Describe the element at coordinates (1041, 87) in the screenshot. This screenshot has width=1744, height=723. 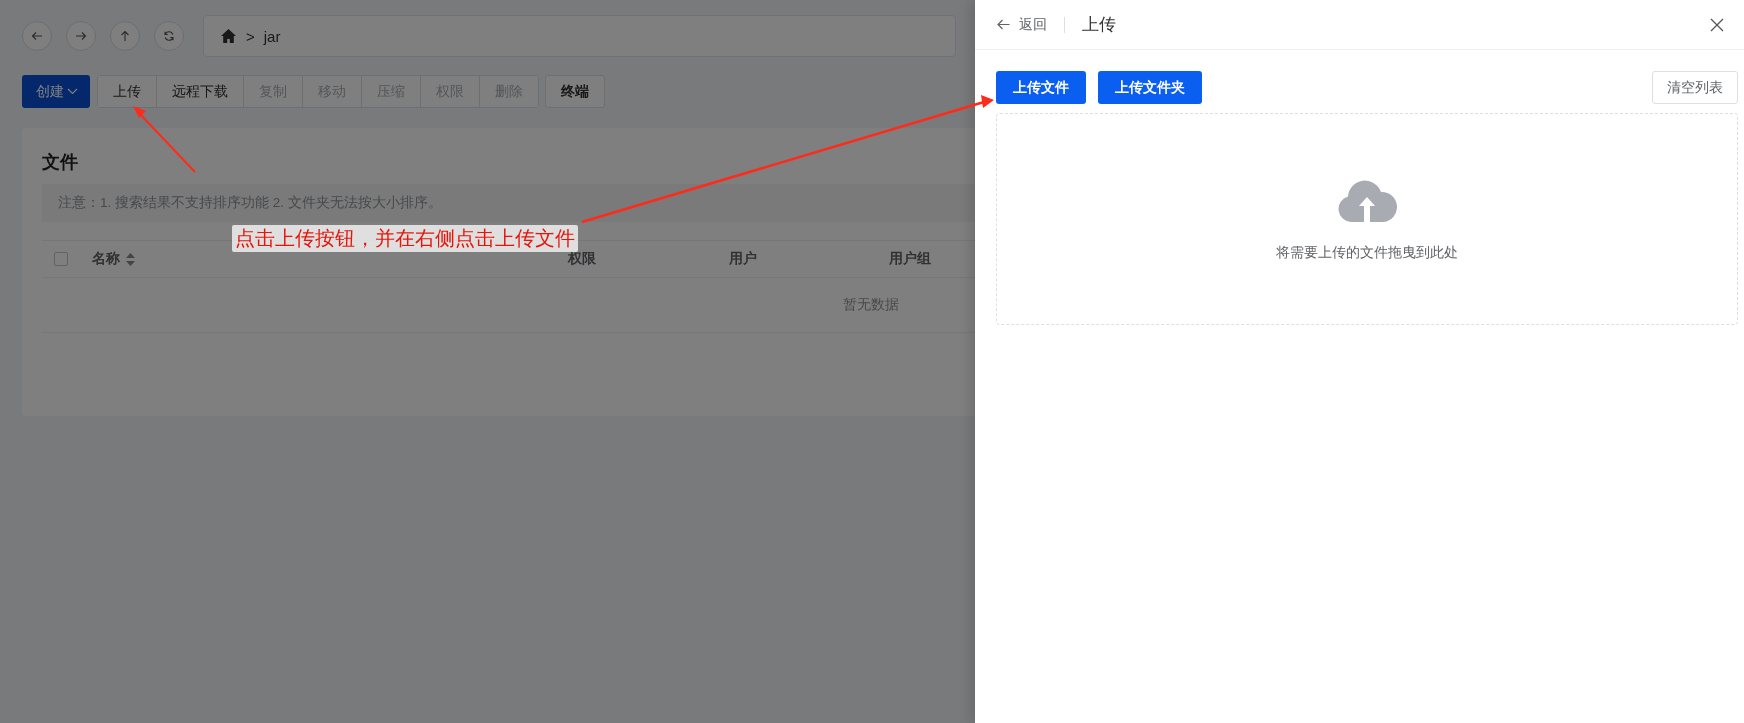
I see `upload-button: 上传文件` at that location.